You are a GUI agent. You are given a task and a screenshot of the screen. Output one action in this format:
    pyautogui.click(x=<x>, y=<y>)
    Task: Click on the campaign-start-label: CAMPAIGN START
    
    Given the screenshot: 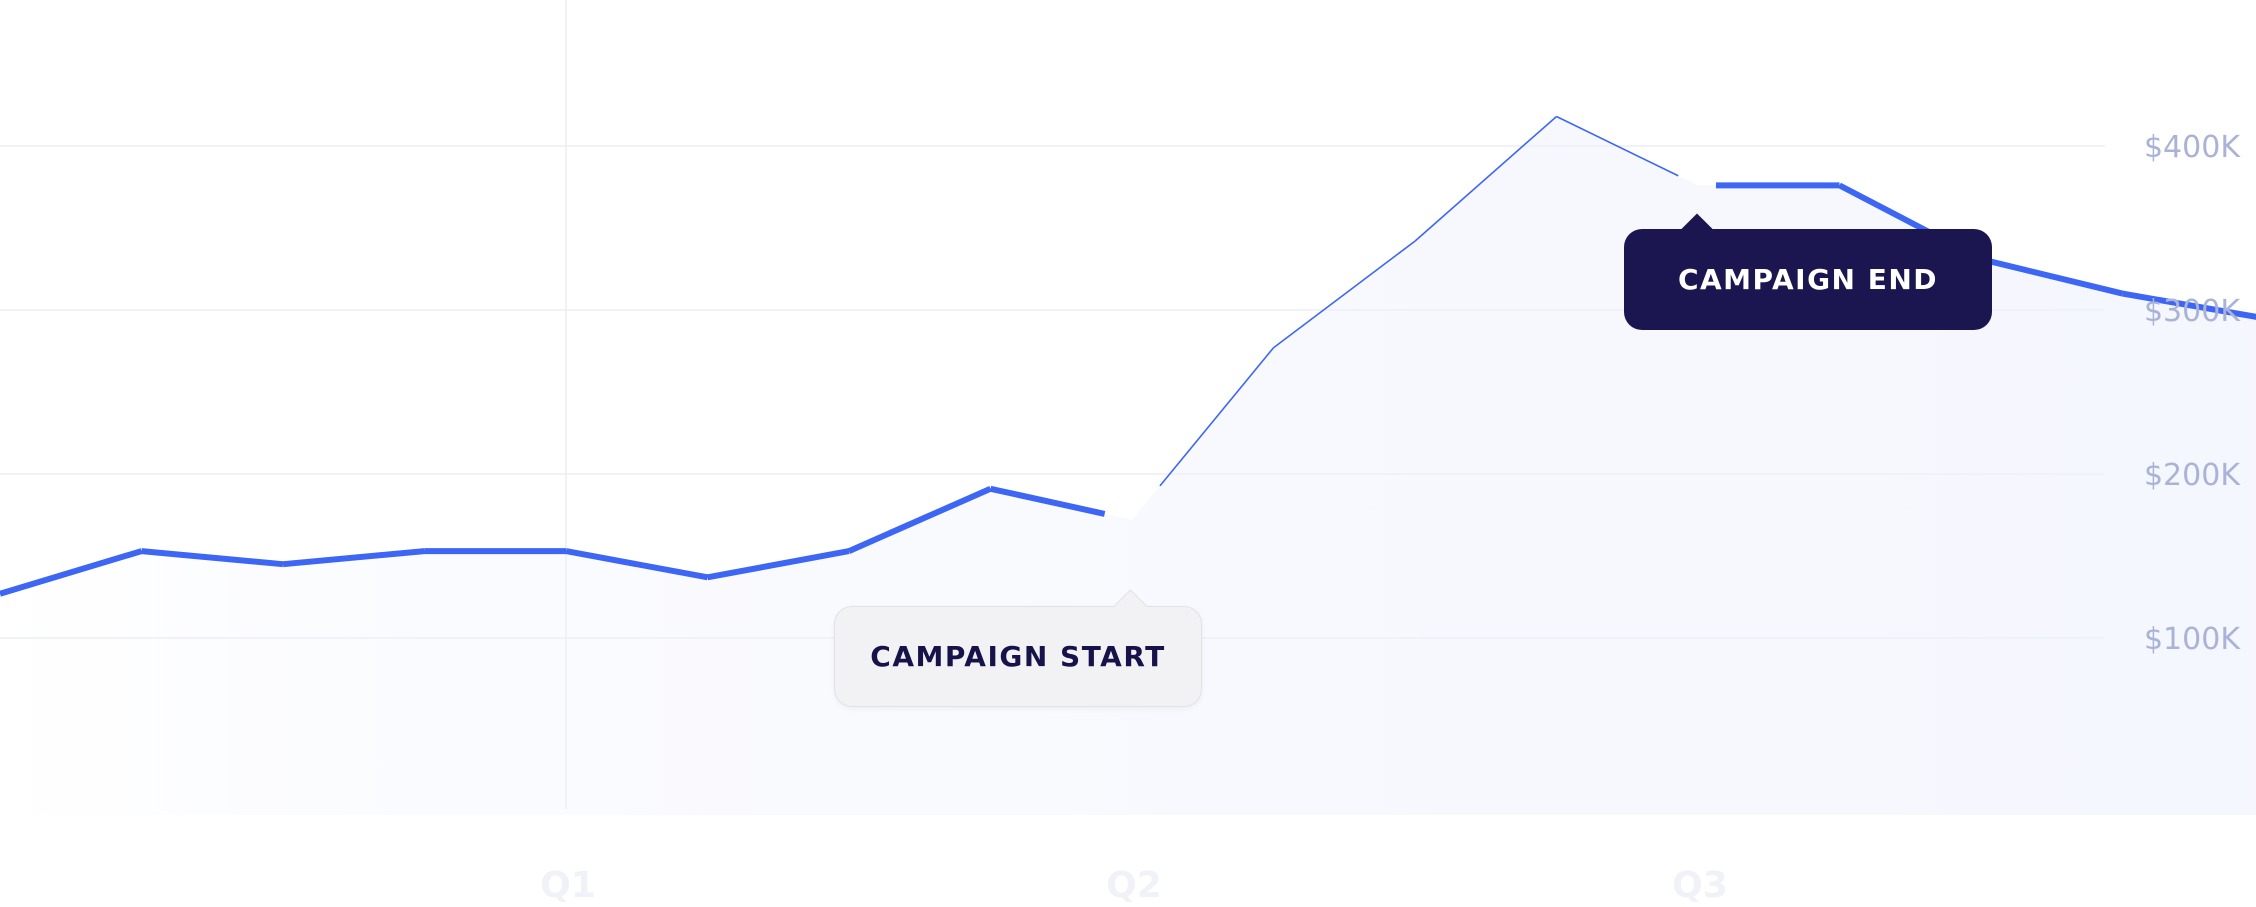 What is the action you would take?
    pyautogui.click(x=1017, y=656)
    